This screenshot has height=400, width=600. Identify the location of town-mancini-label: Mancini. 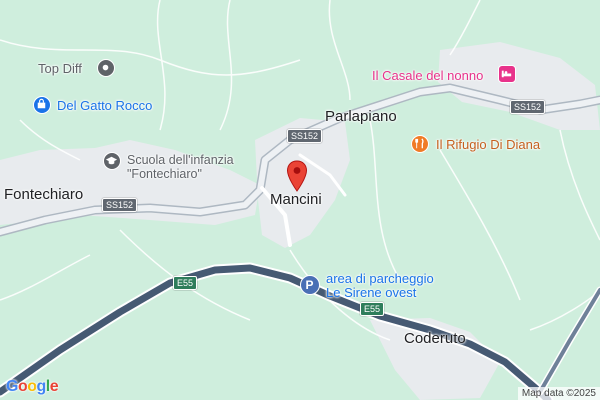
(296, 199).